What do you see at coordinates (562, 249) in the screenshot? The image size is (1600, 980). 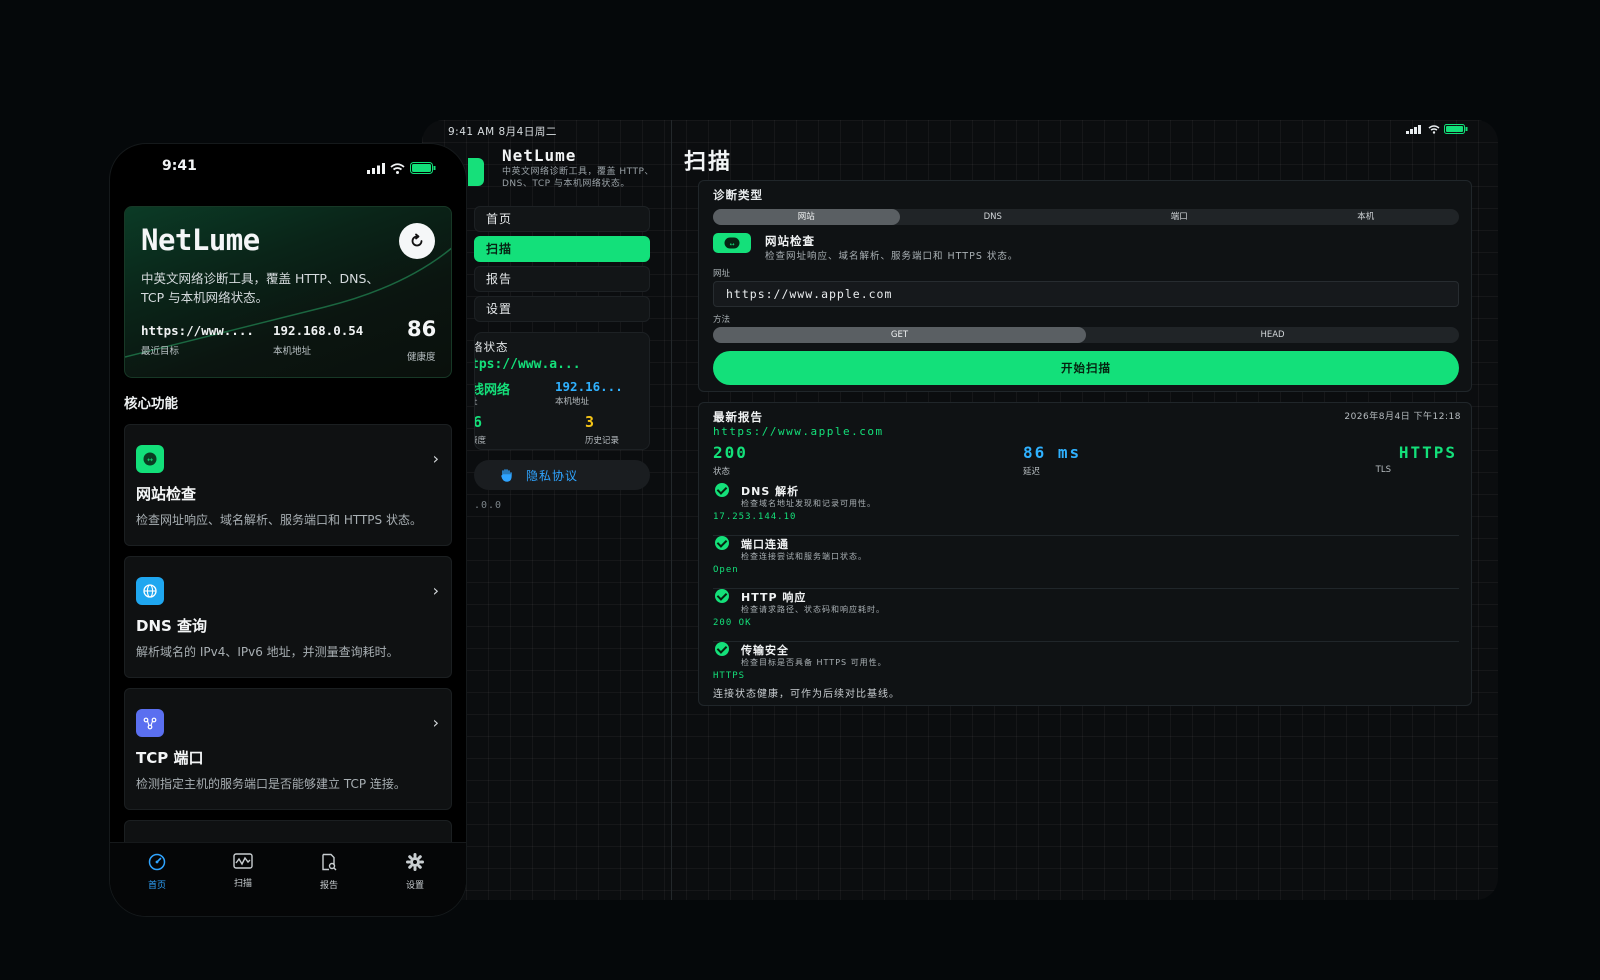 I see `sidebar-item-scan: 扫描` at bounding box center [562, 249].